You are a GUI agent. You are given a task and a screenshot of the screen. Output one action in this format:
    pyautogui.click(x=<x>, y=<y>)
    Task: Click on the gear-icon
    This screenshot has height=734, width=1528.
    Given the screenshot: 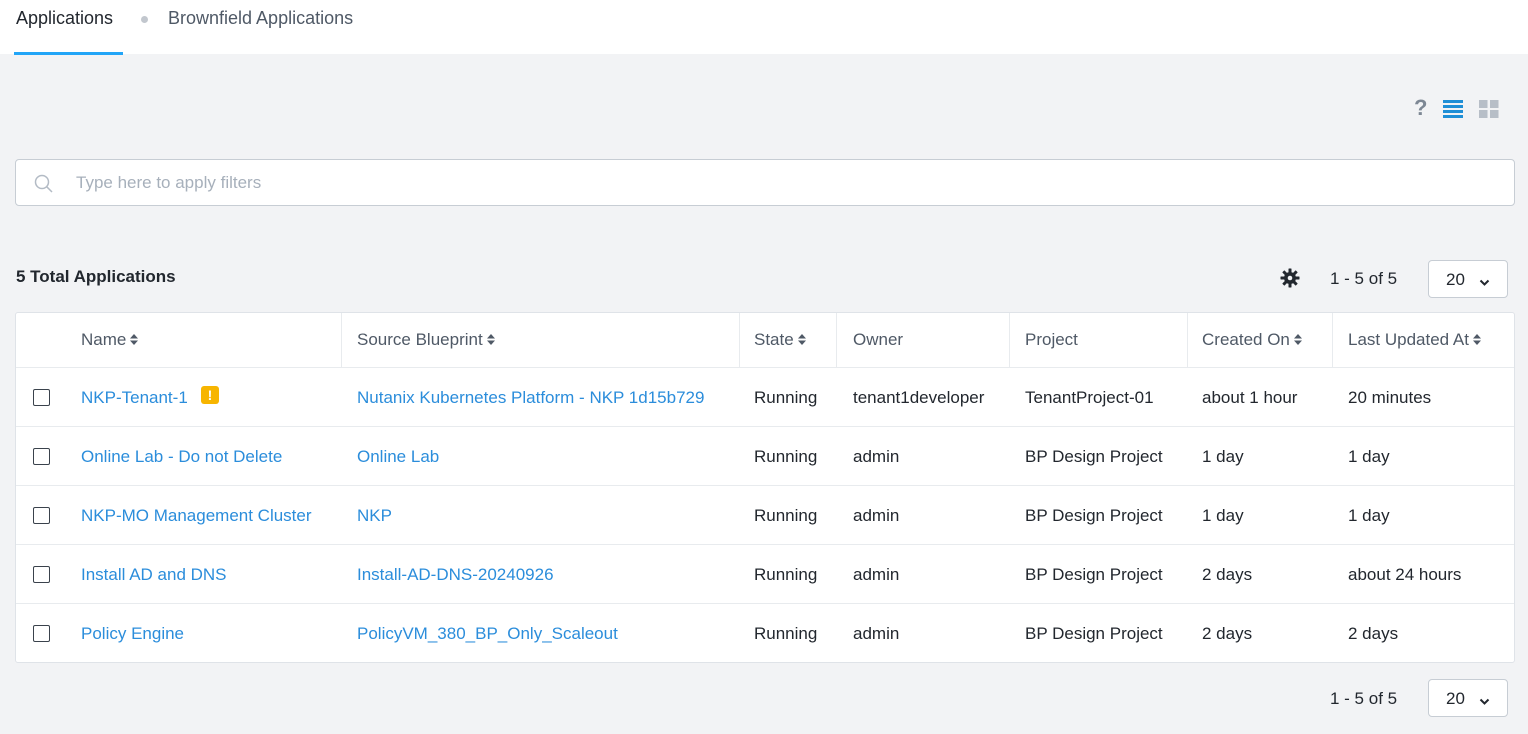 What is the action you would take?
    pyautogui.click(x=1290, y=280)
    